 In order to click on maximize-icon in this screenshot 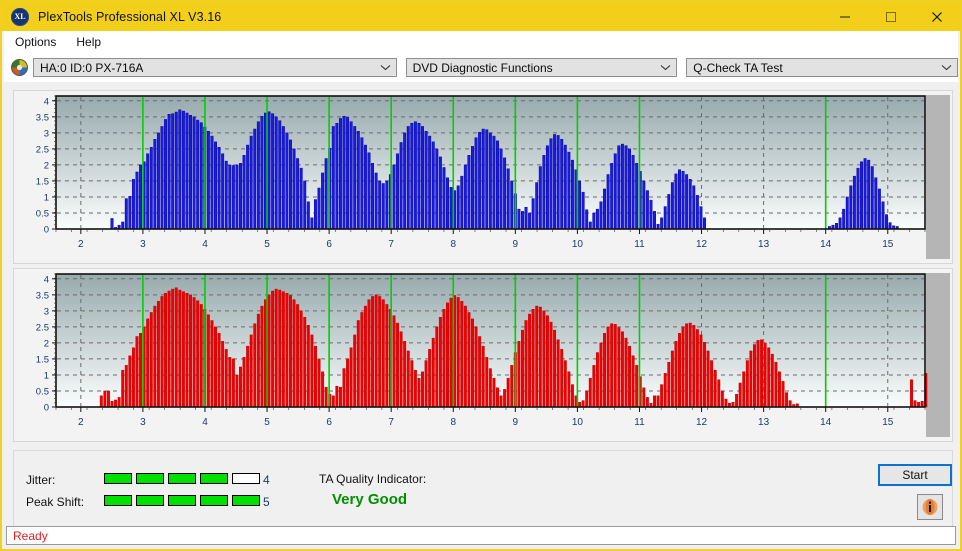, I will do `click(891, 16)`.